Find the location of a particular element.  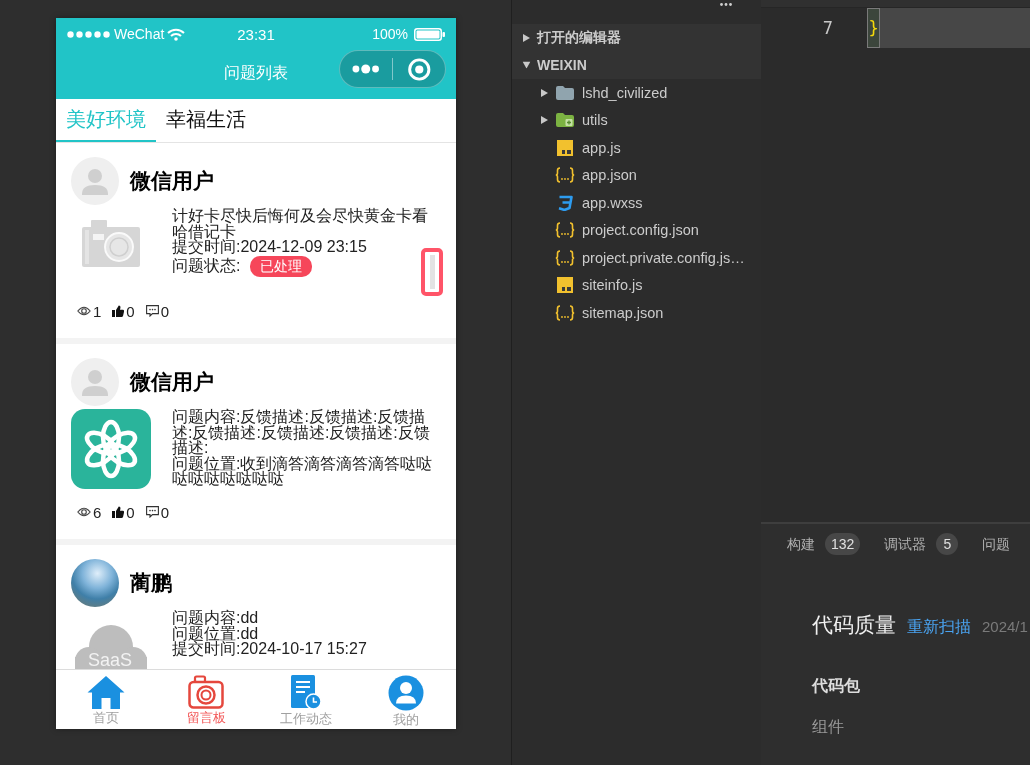

view-count: 6 is located at coordinates (97, 512).